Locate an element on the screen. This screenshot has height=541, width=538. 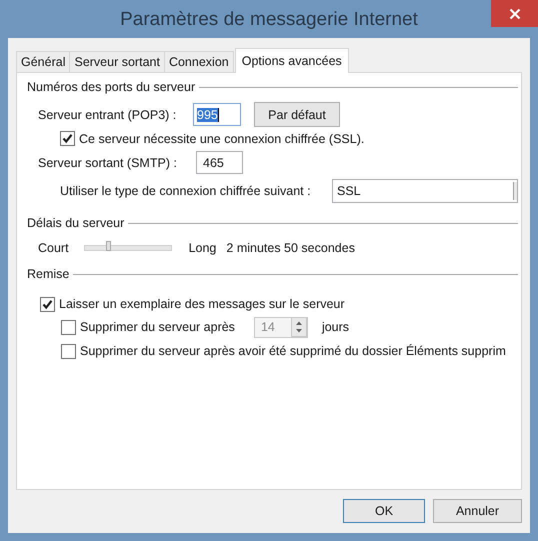
tab: Général is located at coordinates (43, 61).